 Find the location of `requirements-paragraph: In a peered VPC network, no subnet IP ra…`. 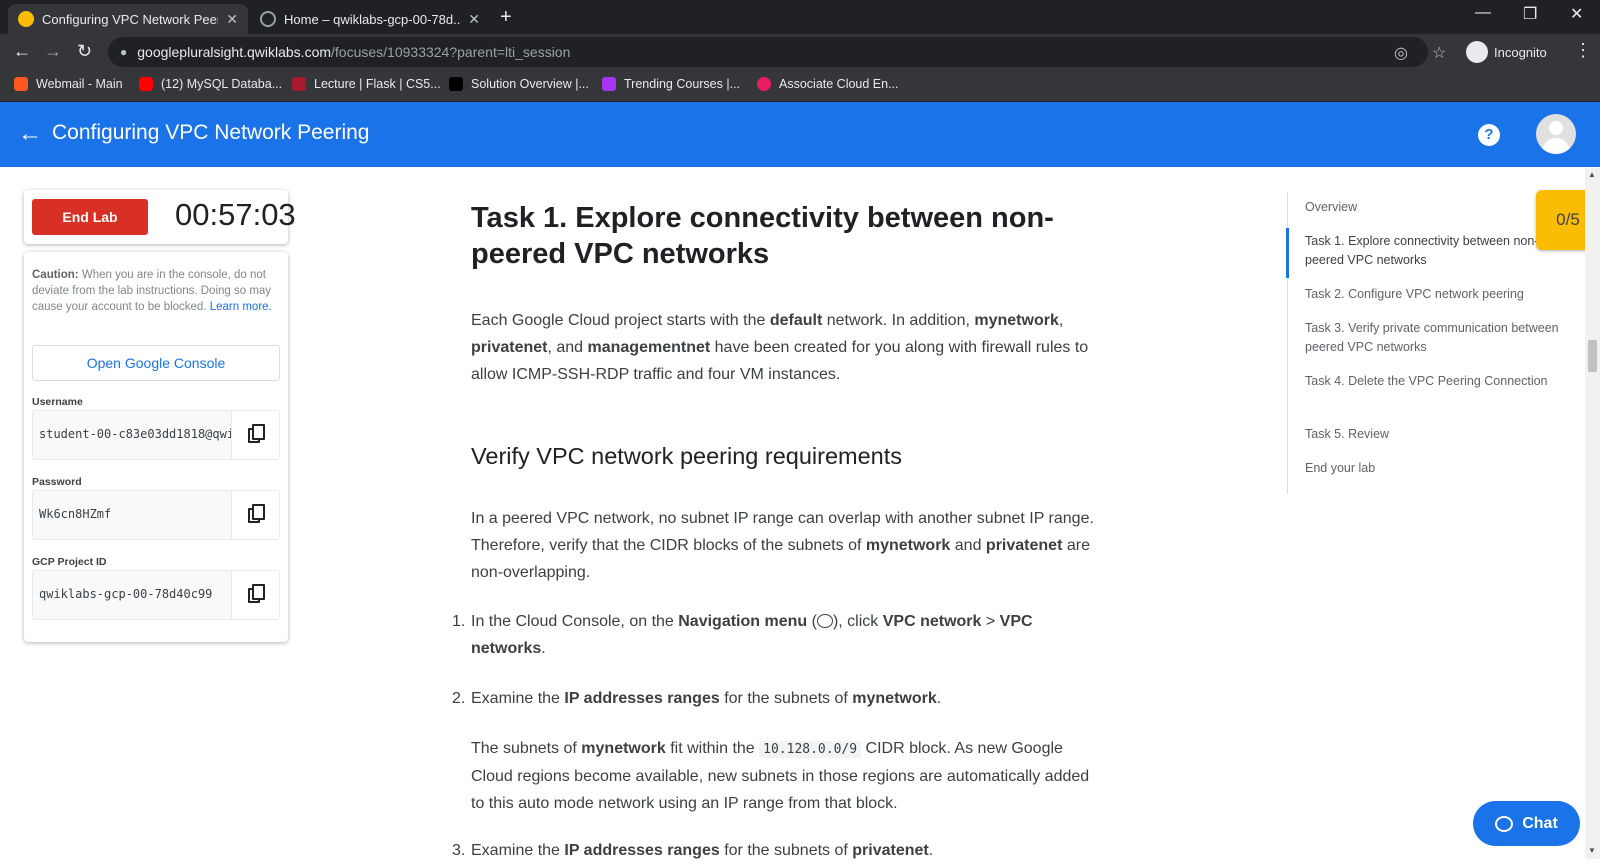

requirements-paragraph: In a peered VPC network, no subnet IP ra… is located at coordinates (782, 545).